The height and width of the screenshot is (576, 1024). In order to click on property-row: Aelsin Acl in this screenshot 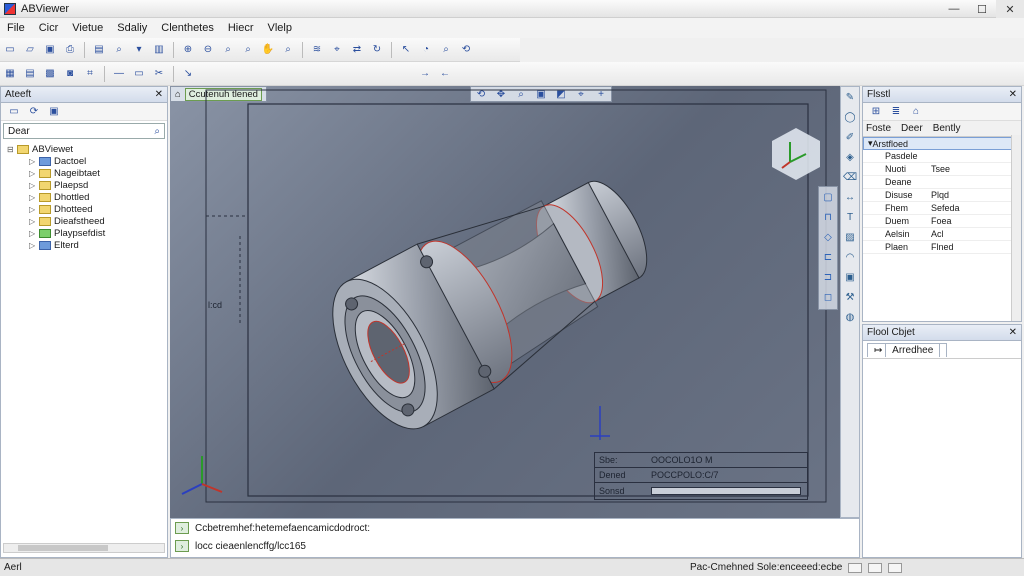, I will do `click(942, 234)`.